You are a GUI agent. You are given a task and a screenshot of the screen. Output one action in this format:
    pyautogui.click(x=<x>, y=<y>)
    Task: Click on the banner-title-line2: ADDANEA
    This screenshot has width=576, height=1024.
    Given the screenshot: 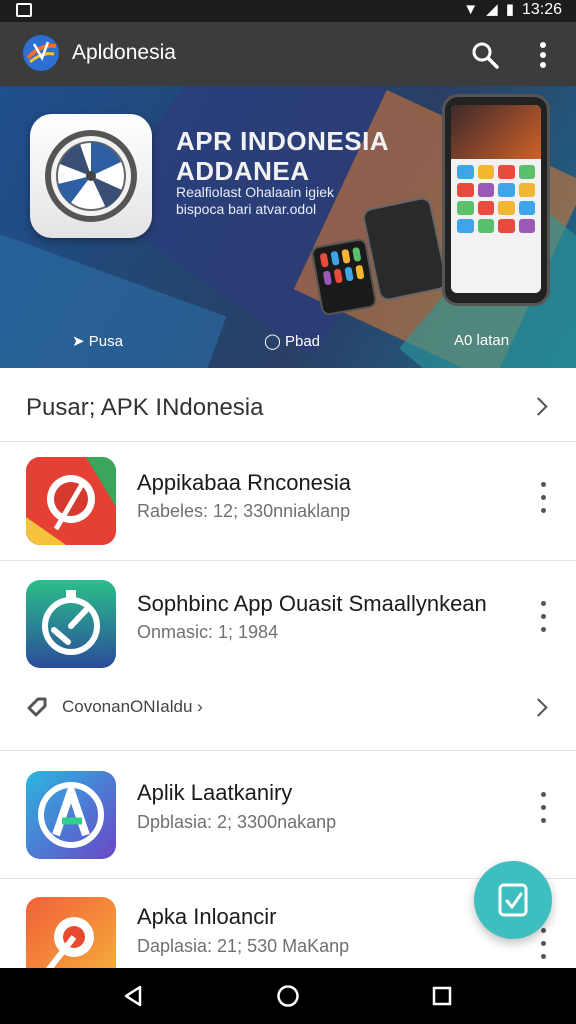 What is the action you would take?
    pyautogui.click(x=243, y=171)
    